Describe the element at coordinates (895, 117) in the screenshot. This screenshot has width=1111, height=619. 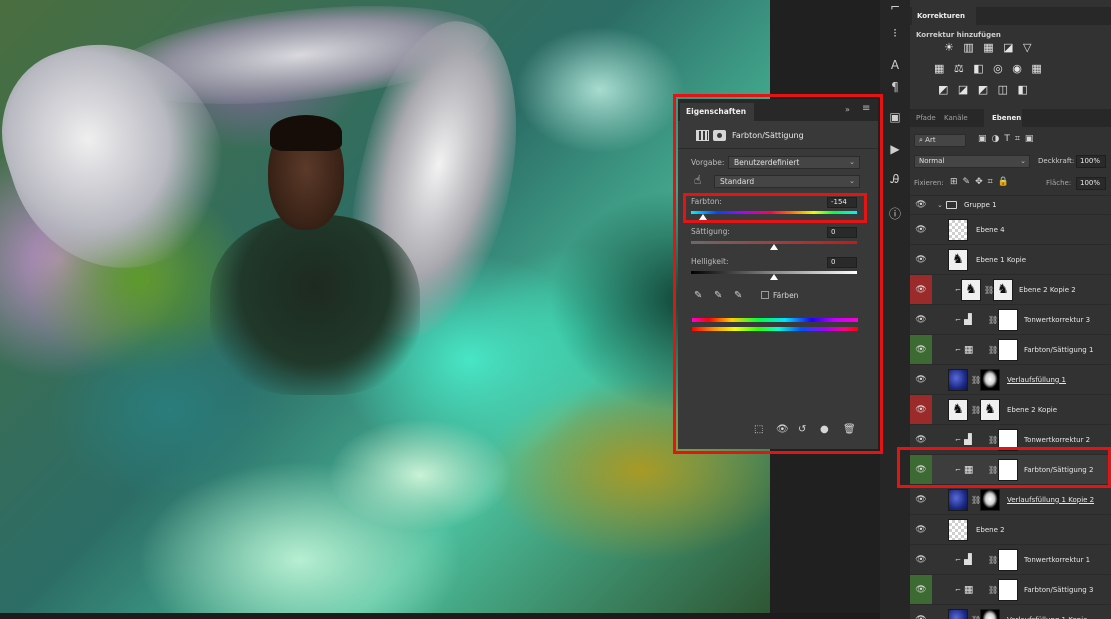
I see `properties-toggle-icon: ▣` at that location.